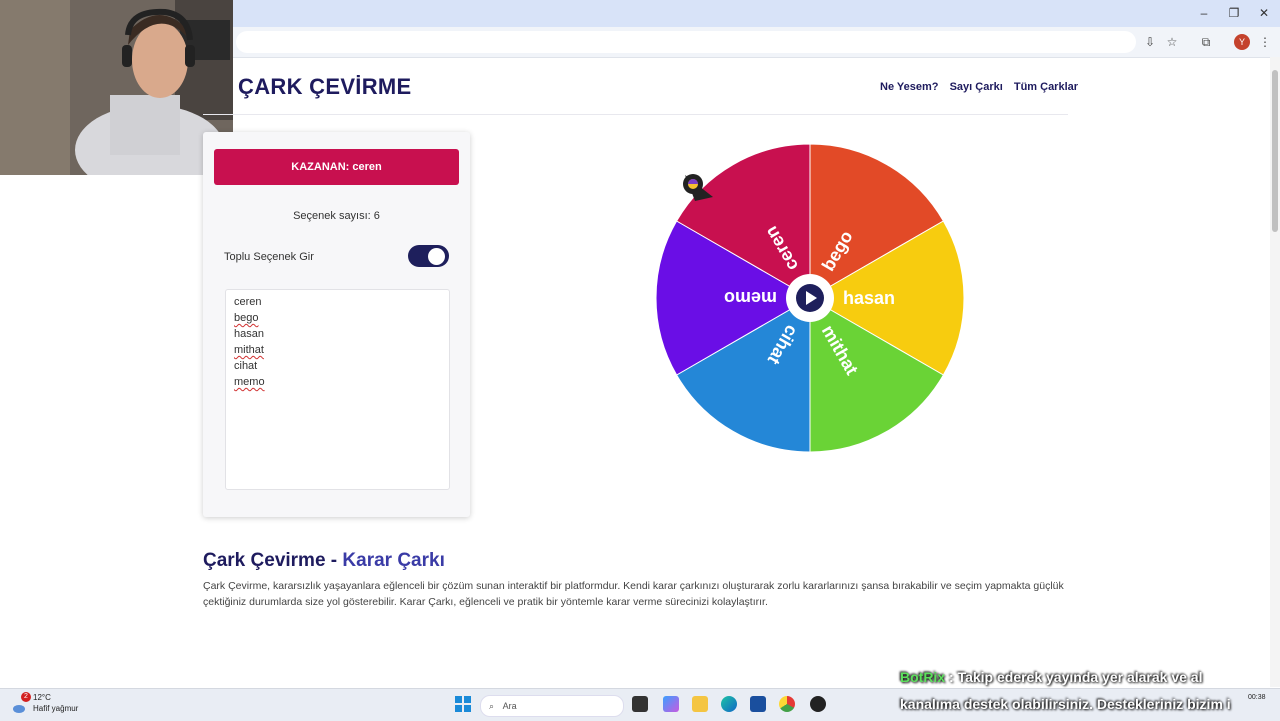 Image resolution: width=1280 pixels, height=721 pixels. What do you see at coordinates (1257, 697) in the screenshot?
I see `taskbar-clock: 00:38` at bounding box center [1257, 697].